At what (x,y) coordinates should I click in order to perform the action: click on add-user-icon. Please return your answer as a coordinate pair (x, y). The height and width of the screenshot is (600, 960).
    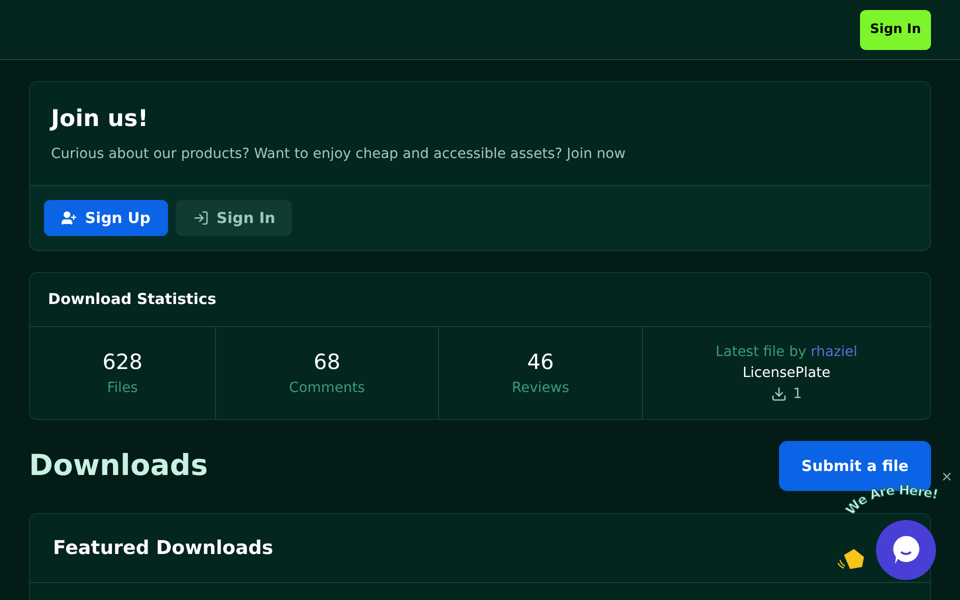
    Looking at the image, I should click on (69, 218).